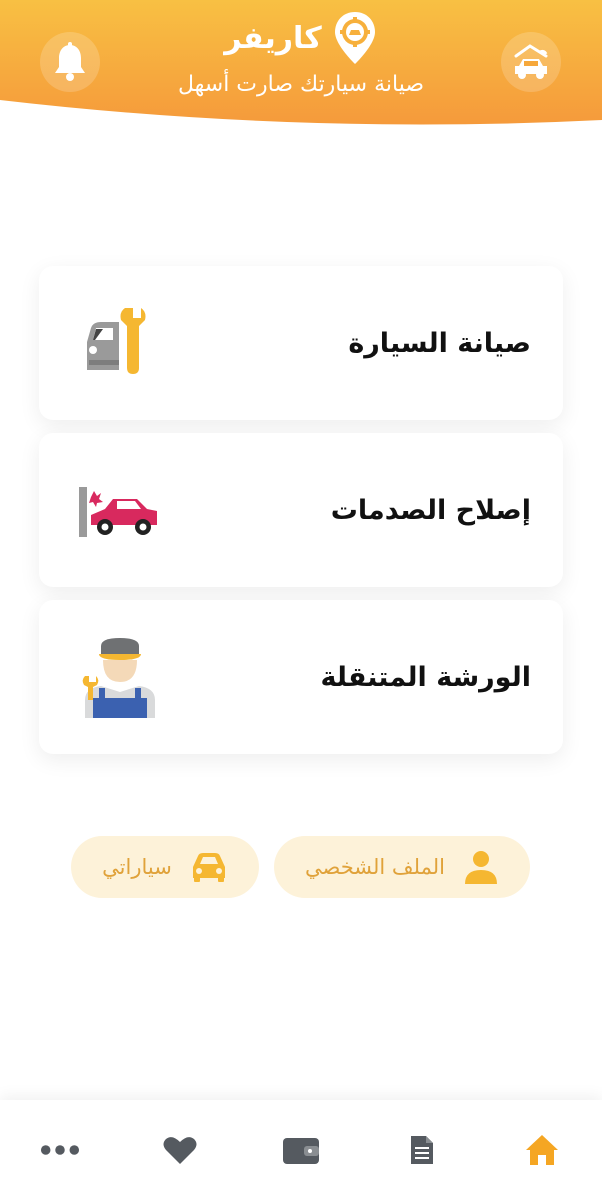 This screenshot has height=1200, width=602. I want to click on mobile-workshop-card: الورشة المتنقلة, so click(301, 677).